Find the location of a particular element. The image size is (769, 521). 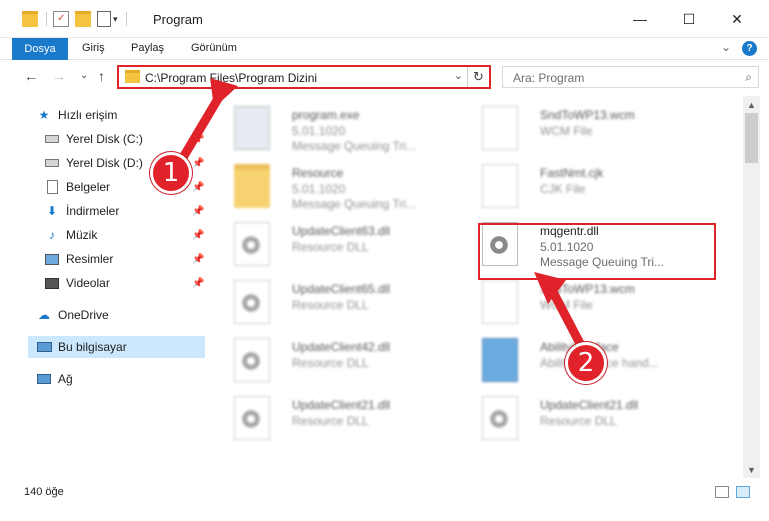

close-button: ✕ is located at coordinates (737, 19).